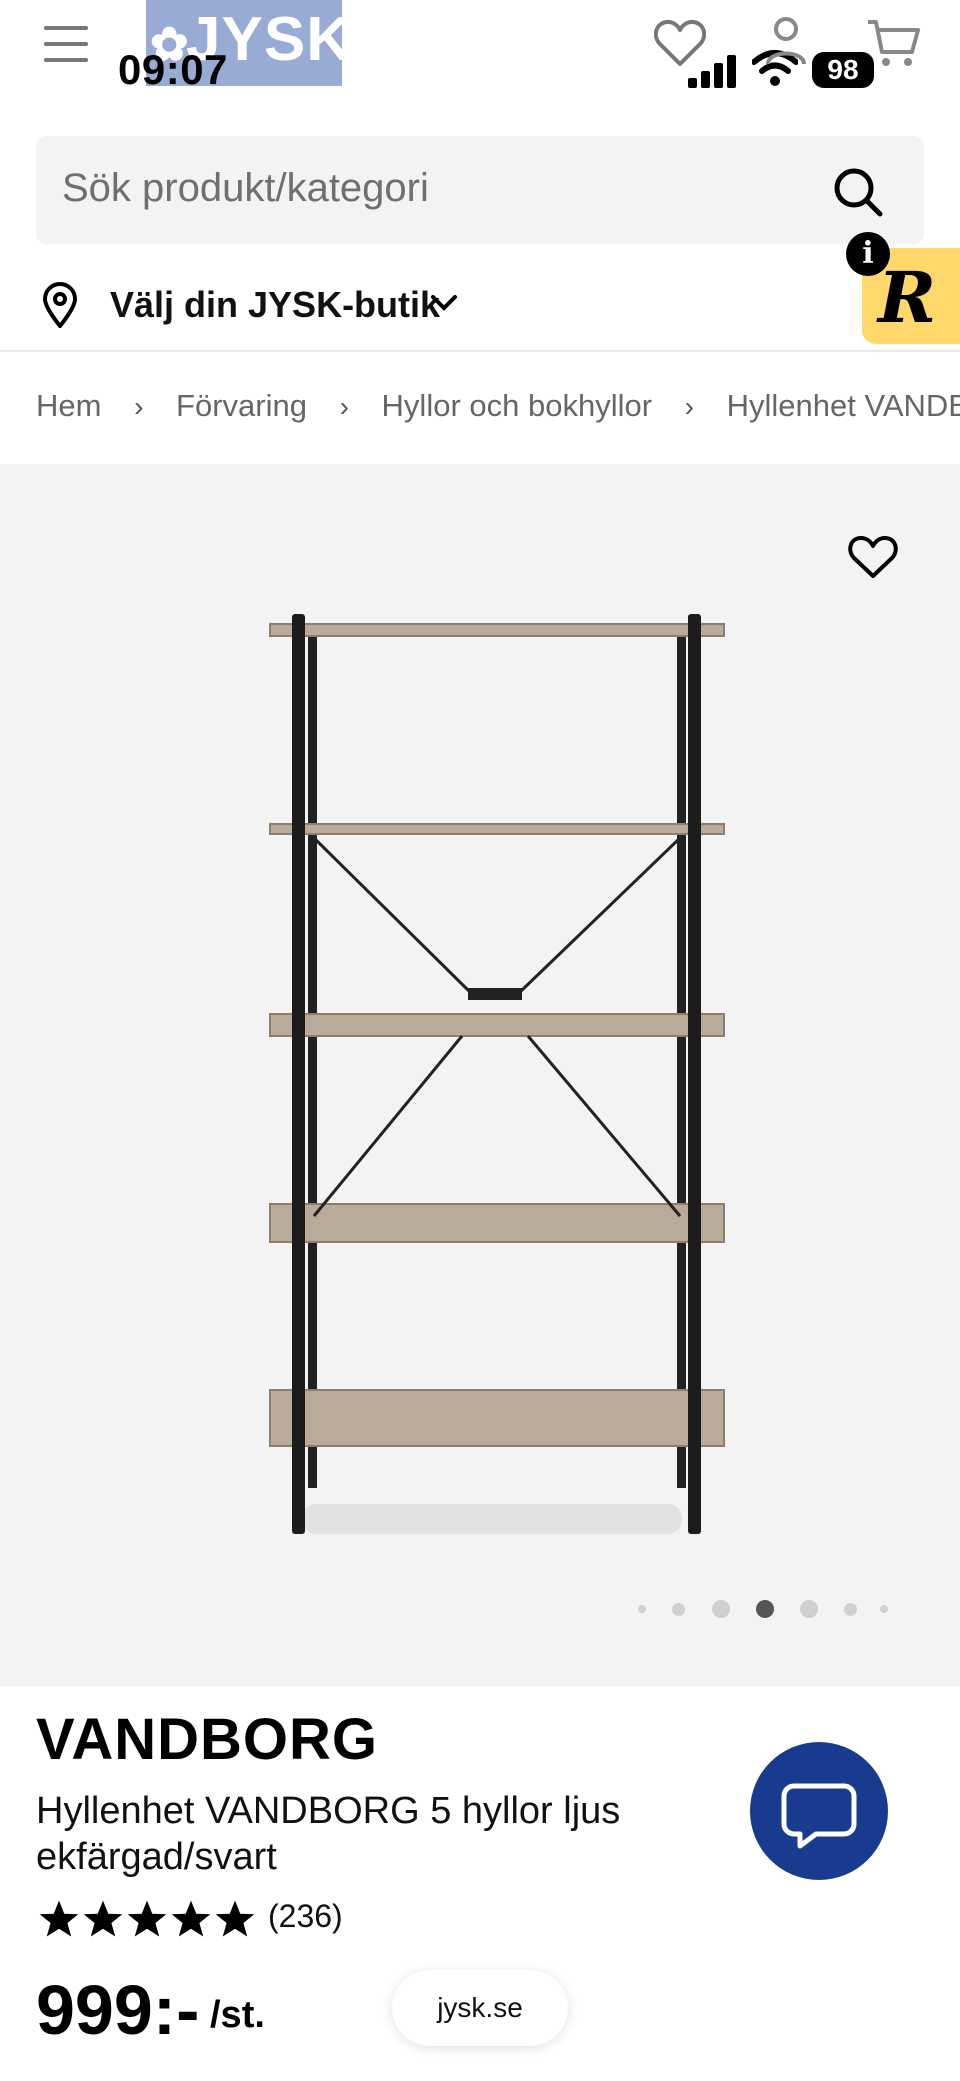 This screenshot has height=2081, width=960. I want to click on store-selector: Välj din JYSK-butik, so click(480, 307).